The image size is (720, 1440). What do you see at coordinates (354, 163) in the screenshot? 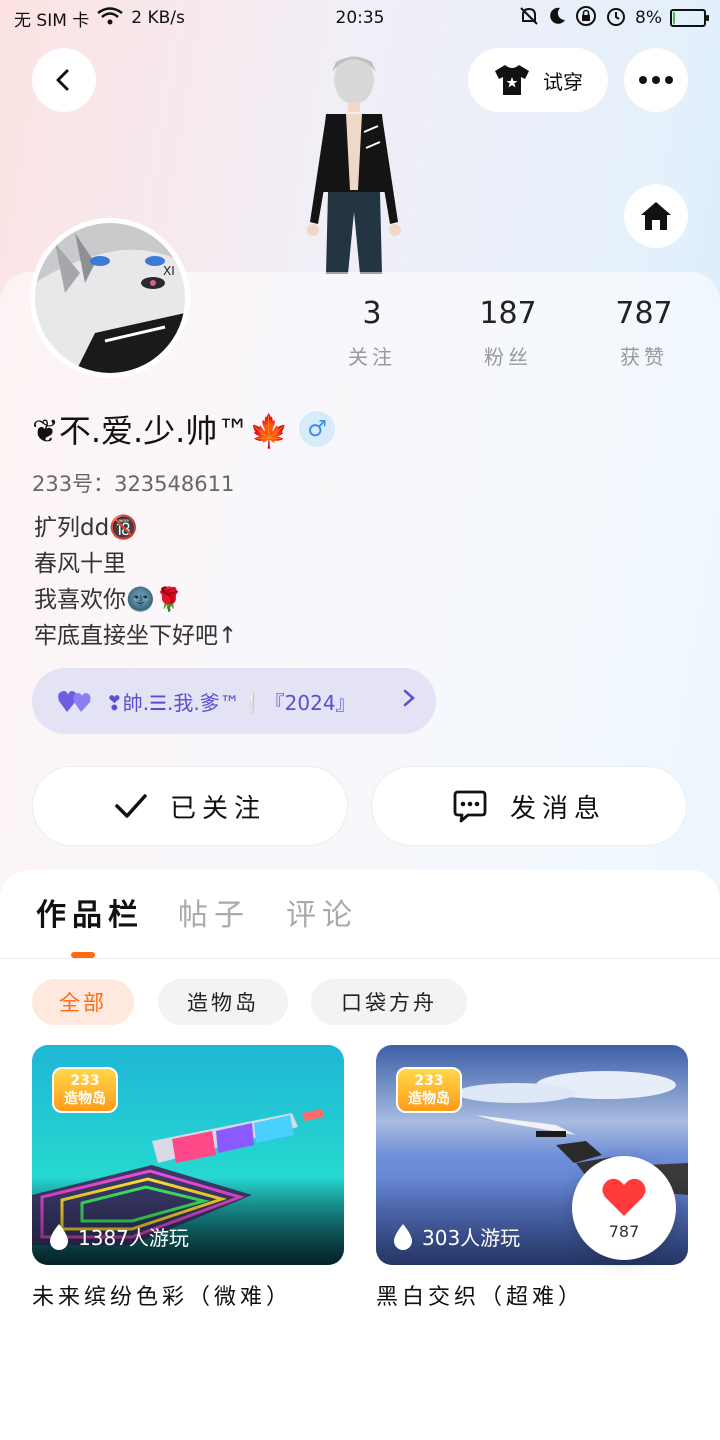
I see `avatar-3d-character` at bounding box center [354, 163].